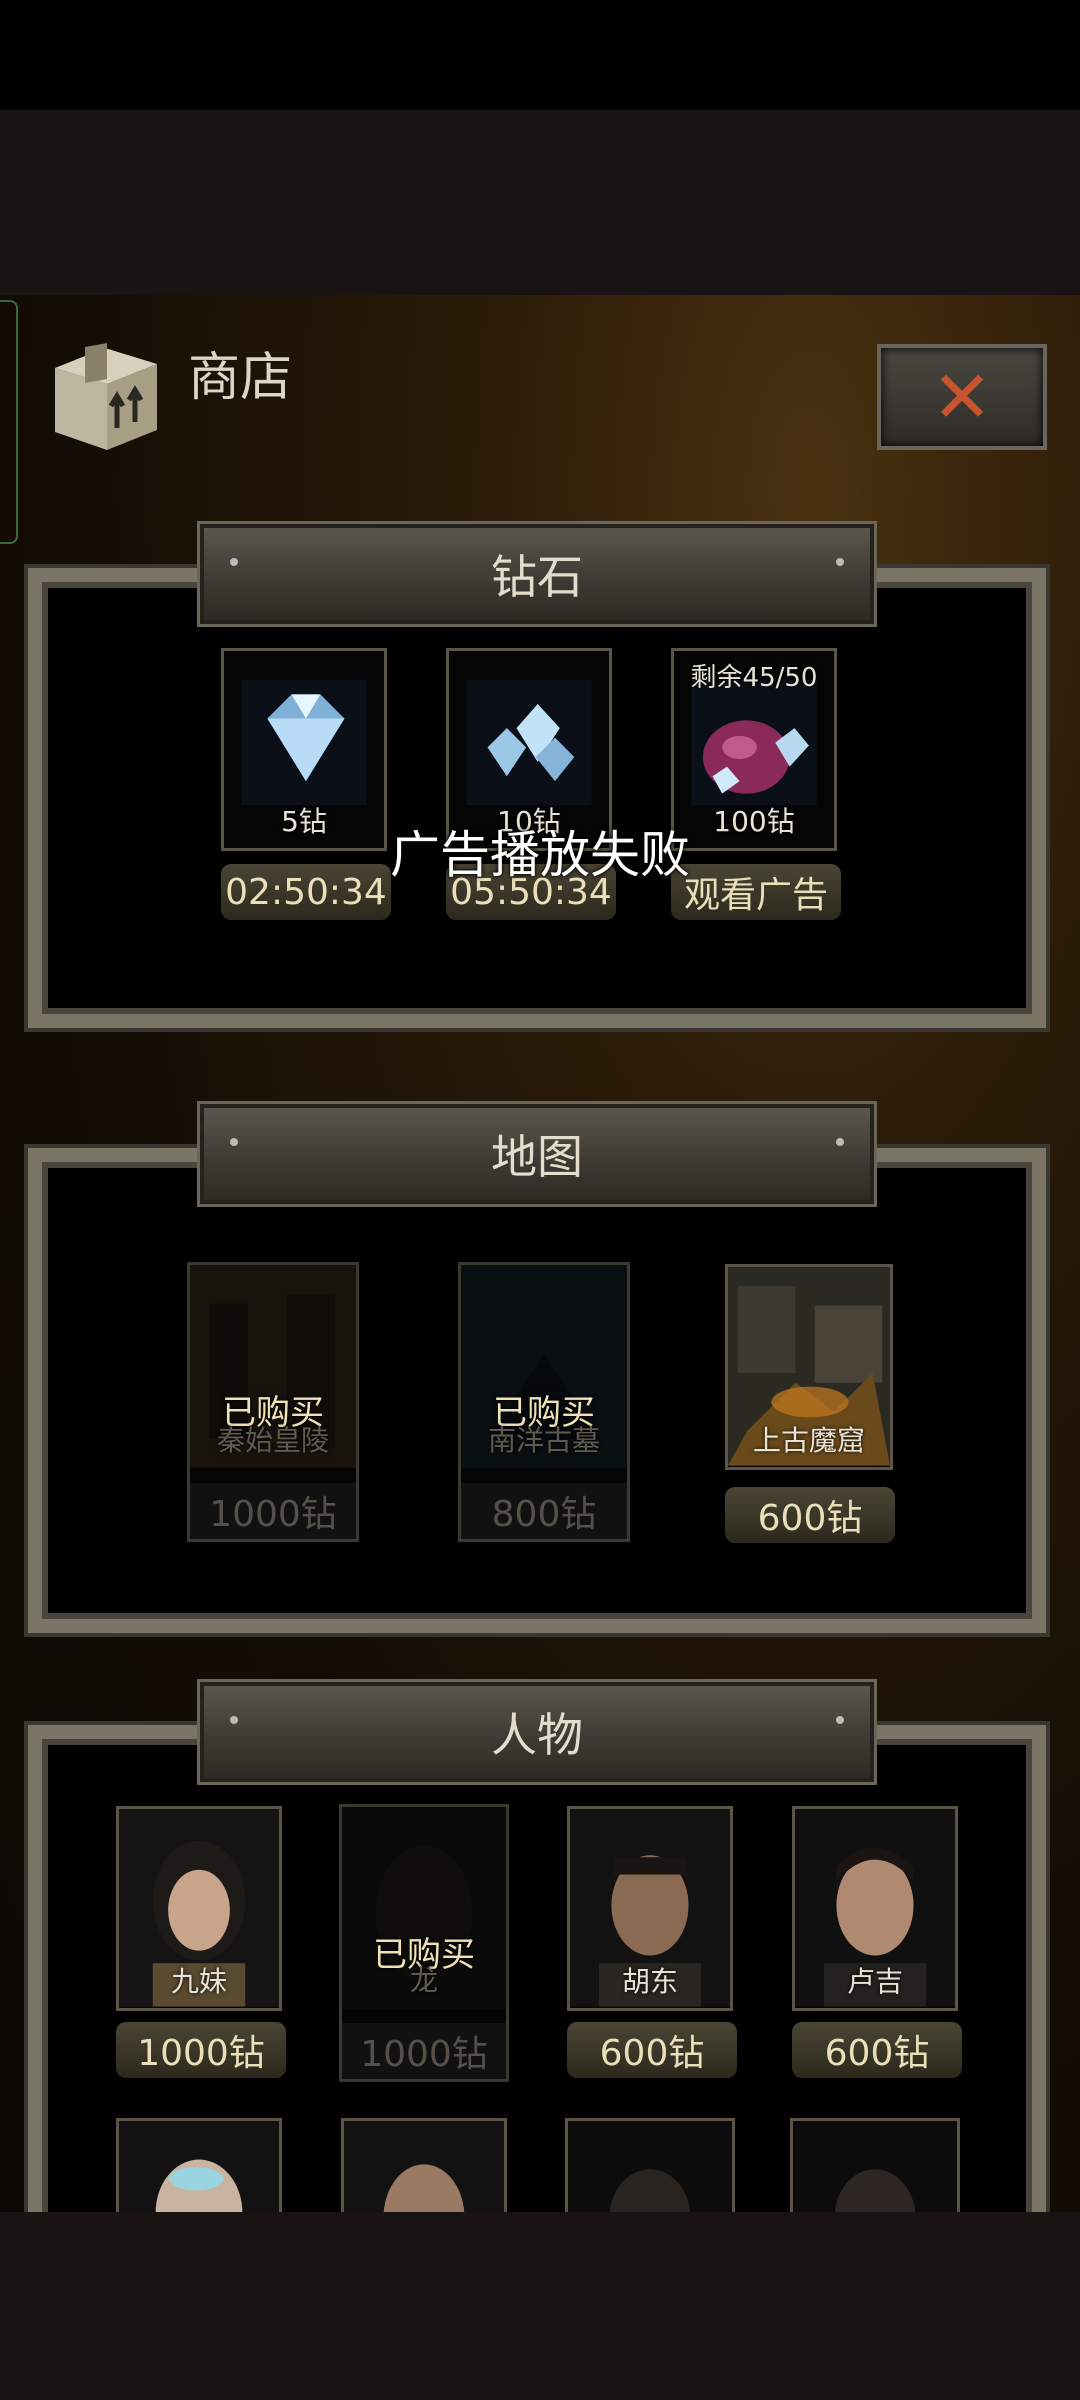 Image resolution: width=1080 pixels, height=2400 pixels. I want to click on close-icon: ✕, so click(962, 397).